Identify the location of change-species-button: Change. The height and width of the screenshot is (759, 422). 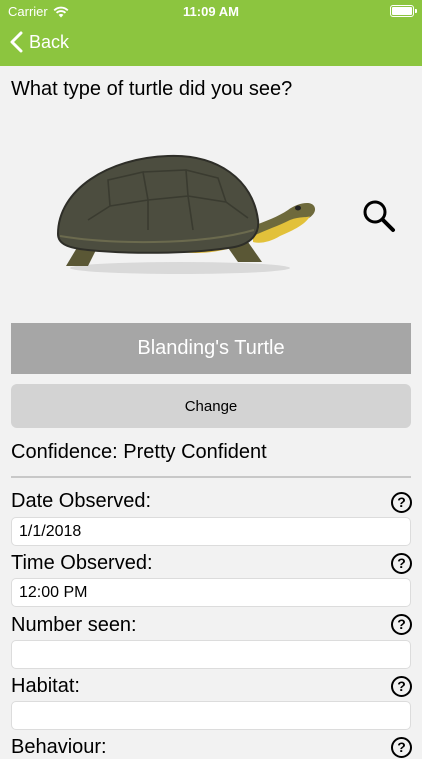
(211, 406).